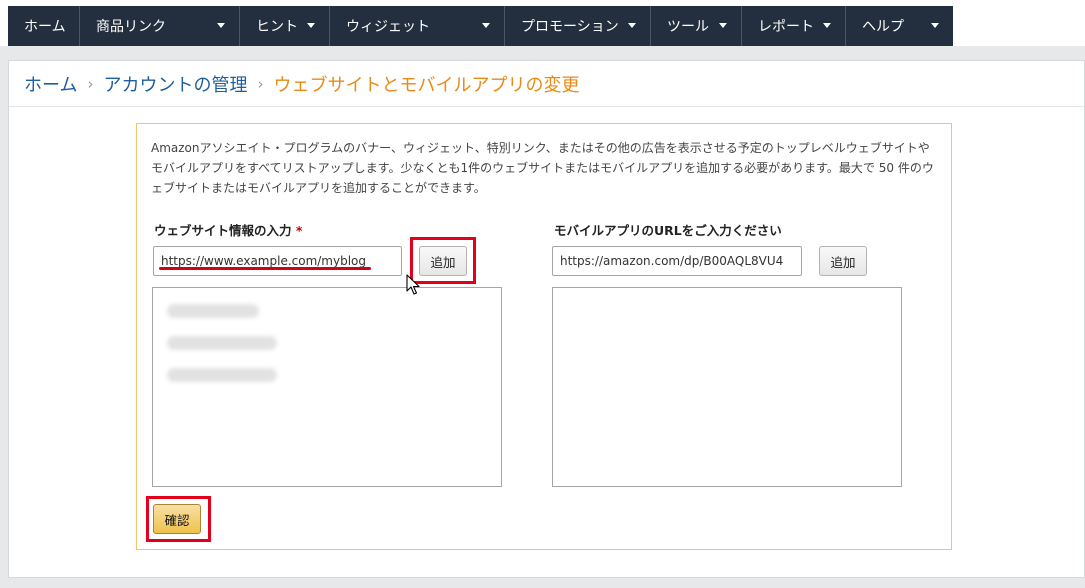  What do you see at coordinates (413, 284) in the screenshot?
I see `mouse-cursor-icon` at bounding box center [413, 284].